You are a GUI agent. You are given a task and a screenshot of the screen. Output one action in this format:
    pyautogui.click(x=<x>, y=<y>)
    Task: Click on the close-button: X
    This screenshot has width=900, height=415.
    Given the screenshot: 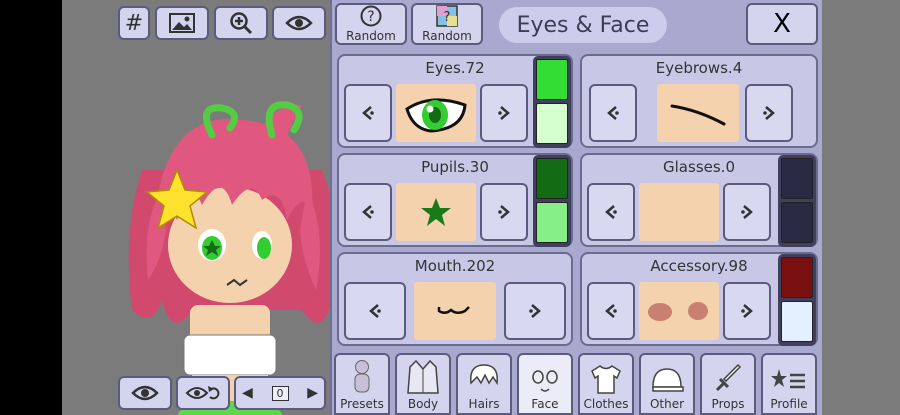 What is the action you would take?
    pyautogui.click(x=782, y=24)
    